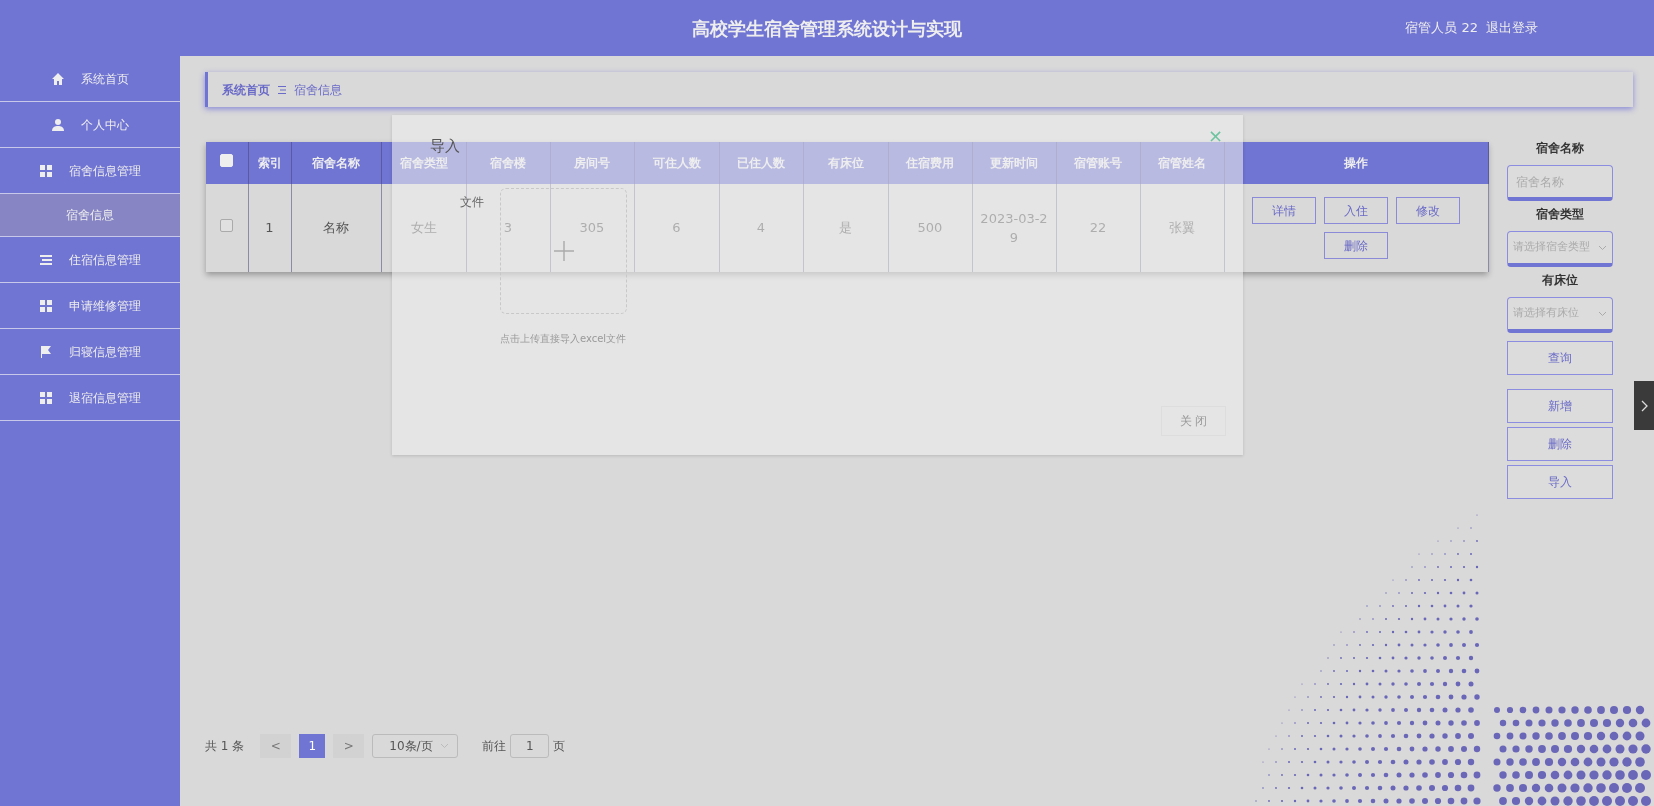  Describe the element at coordinates (1356, 163) in the screenshot. I see `column-header: 操作` at that location.